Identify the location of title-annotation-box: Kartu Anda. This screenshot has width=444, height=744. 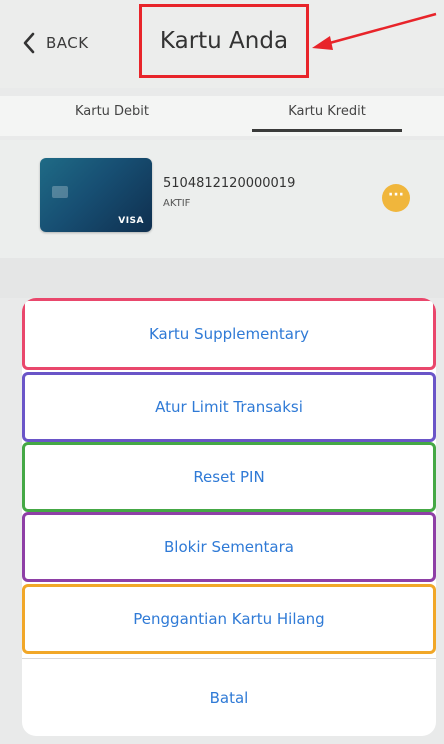
(224, 41).